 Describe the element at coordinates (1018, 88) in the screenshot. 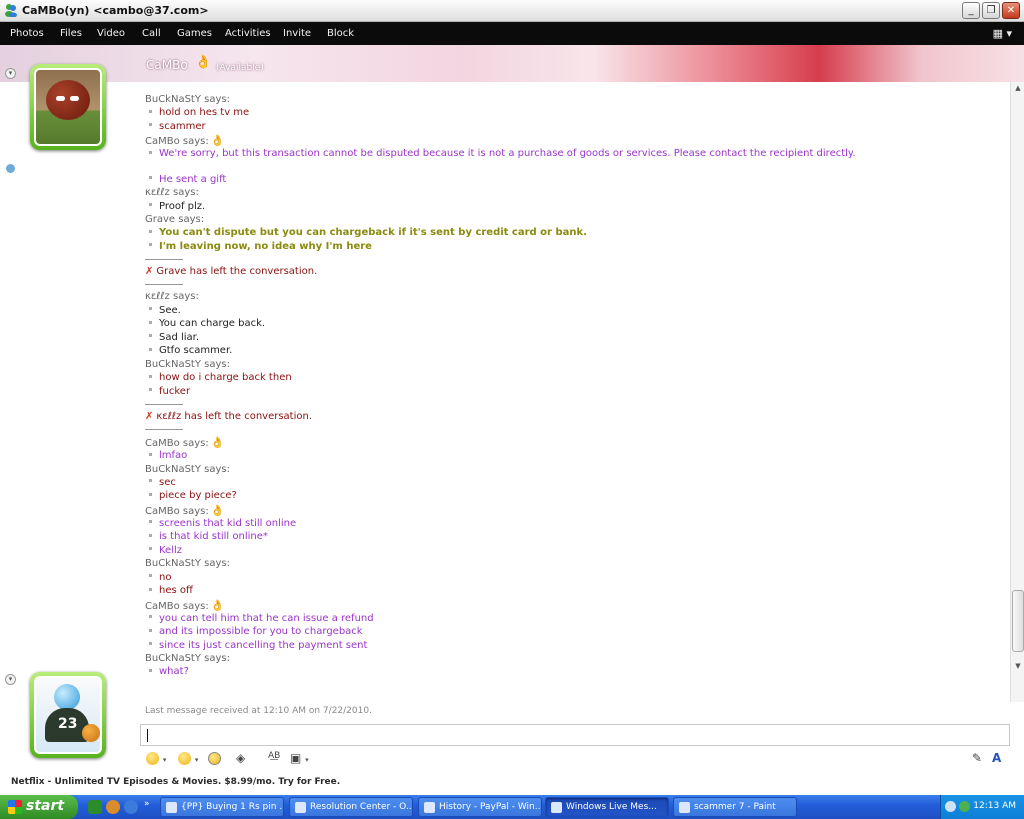

I see `scroll-up-icon: ▲` at that location.